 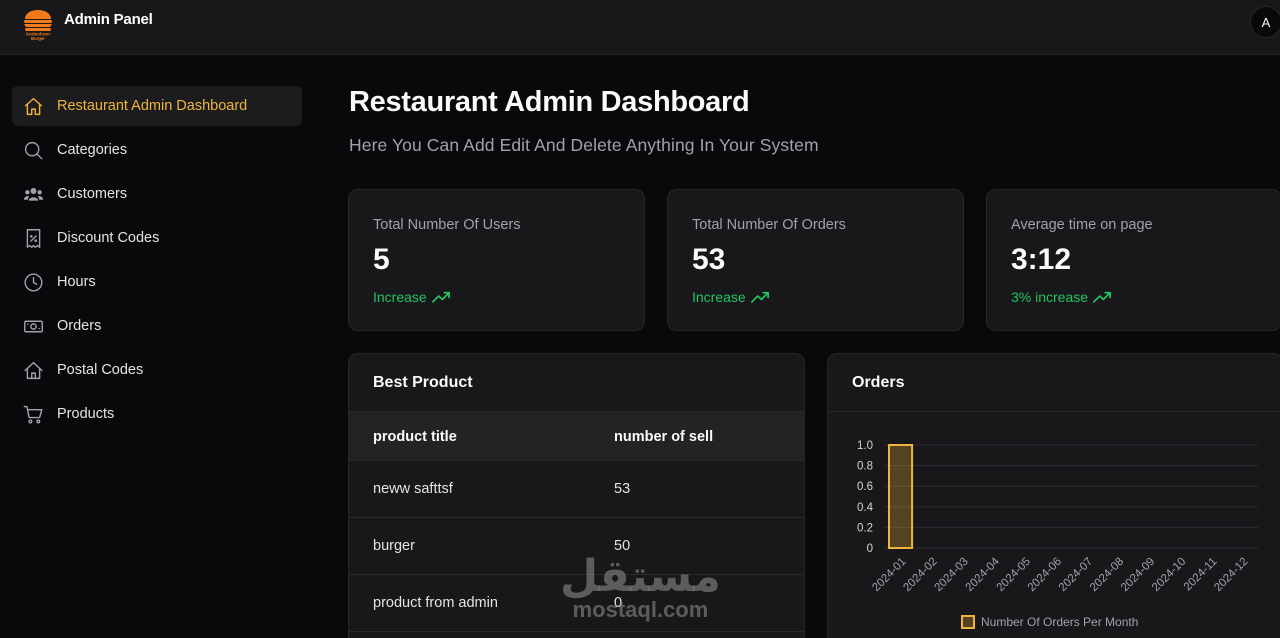 I want to click on table-cell: 50, so click(x=622, y=546).